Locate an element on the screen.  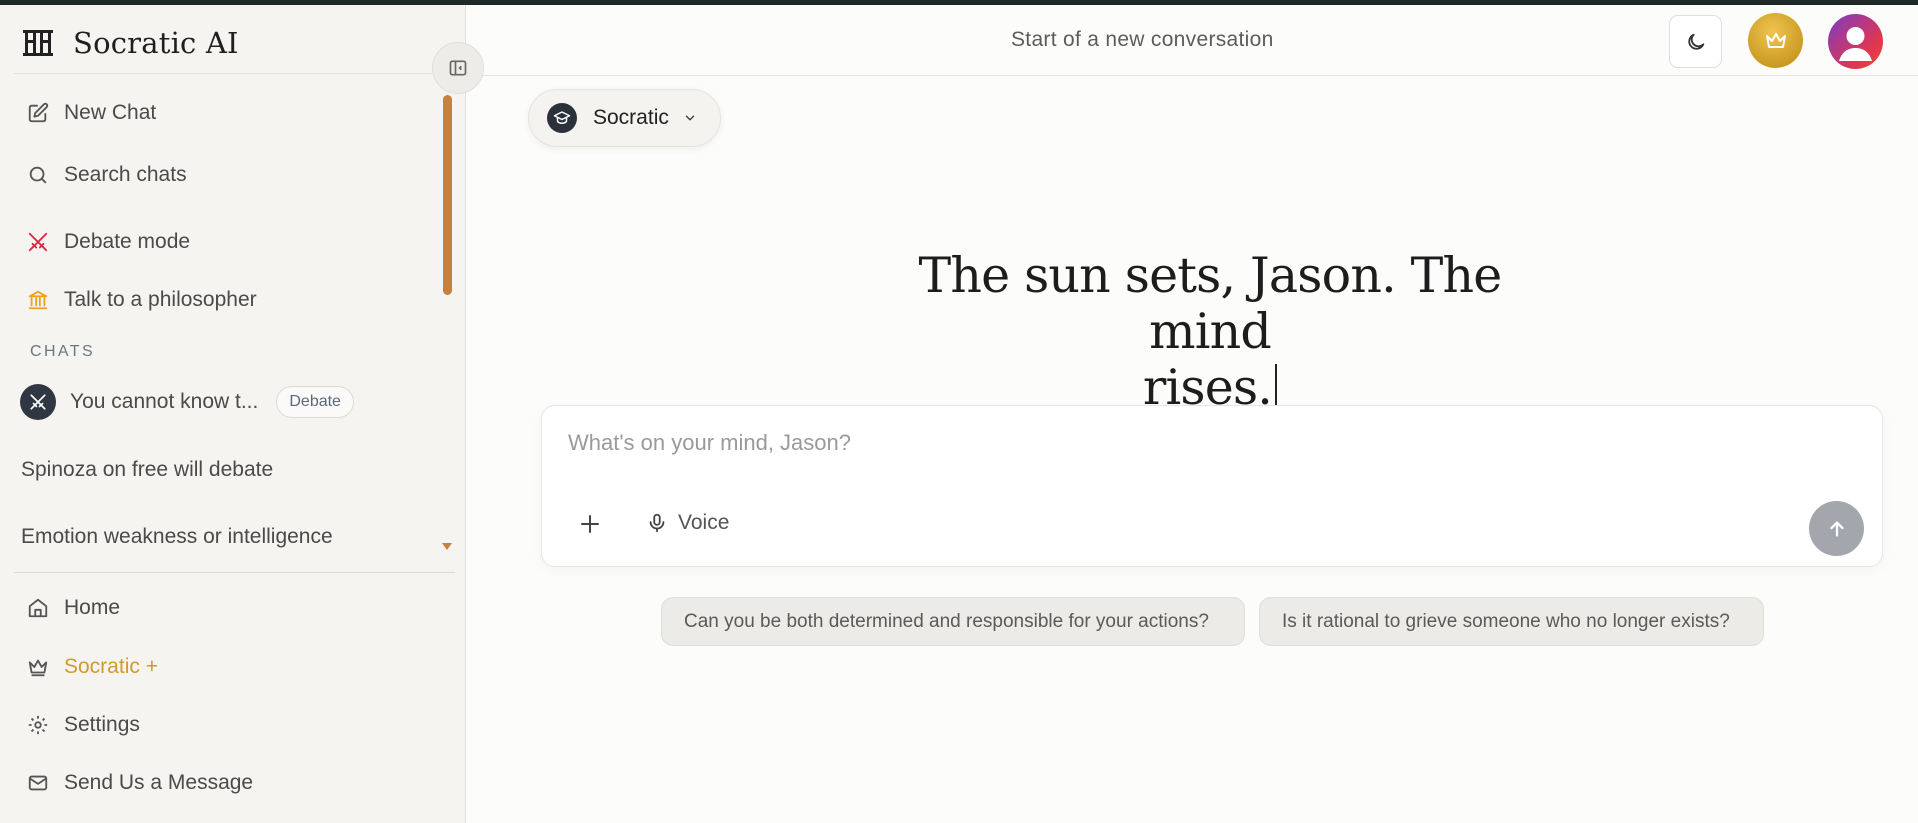
avatar is located at coordinates (1855, 41).